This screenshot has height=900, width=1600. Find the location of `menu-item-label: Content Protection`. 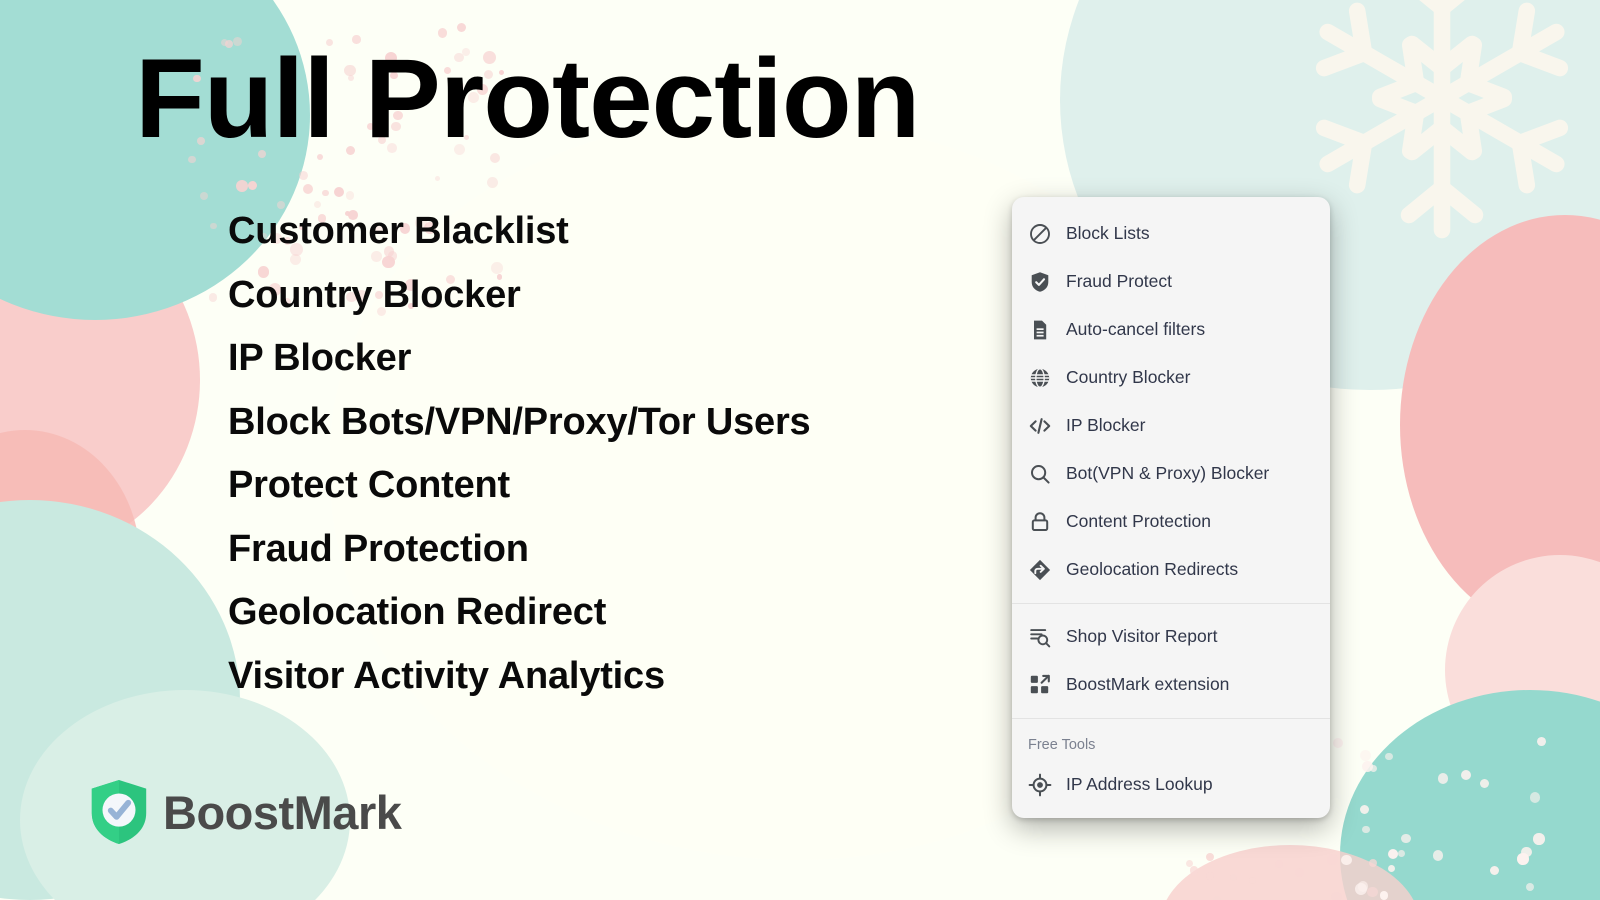

menu-item-label: Content Protection is located at coordinates (1138, 521).